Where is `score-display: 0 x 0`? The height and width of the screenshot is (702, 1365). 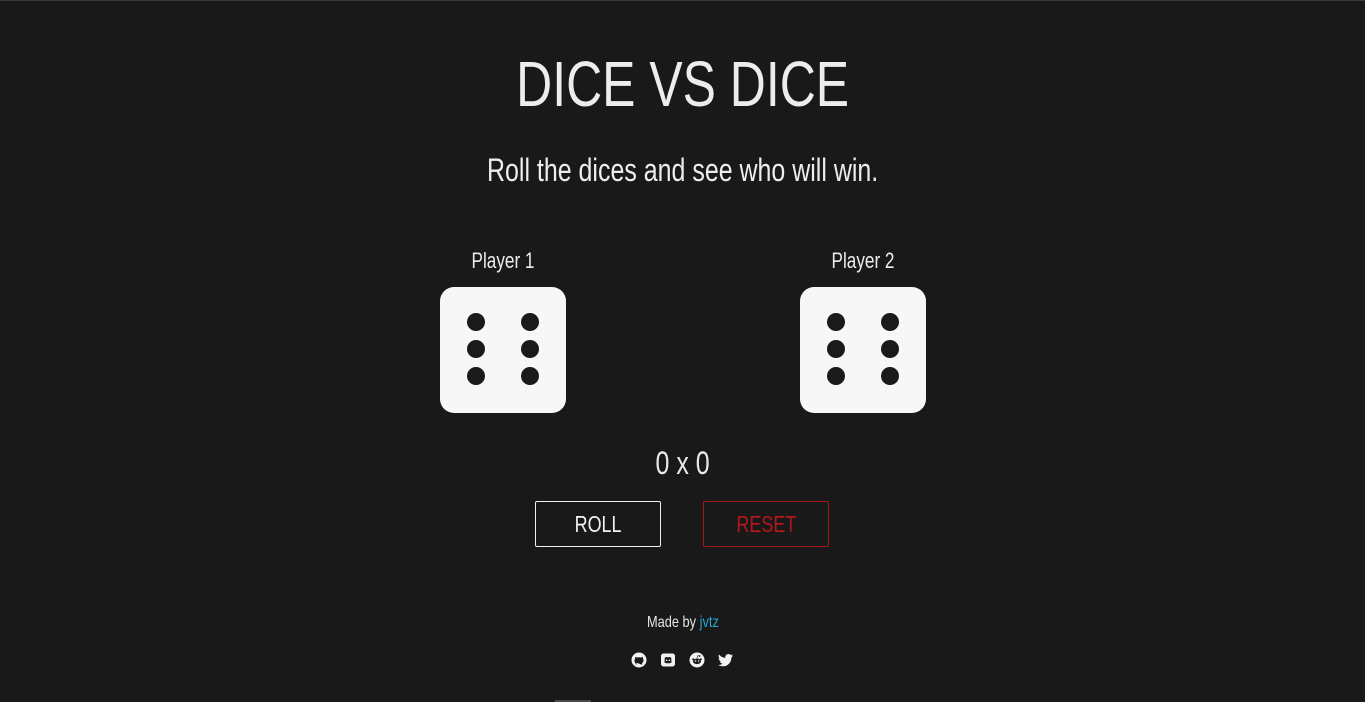 score-display: 0 x 0 is located at coordinates (682, 463).